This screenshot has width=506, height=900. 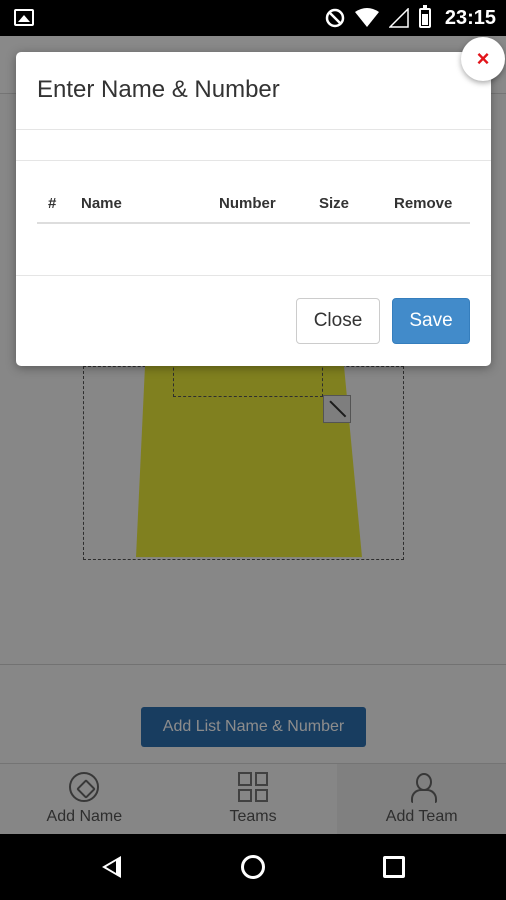 I want to click on image-notification-icon, so click(x=24, y=17).